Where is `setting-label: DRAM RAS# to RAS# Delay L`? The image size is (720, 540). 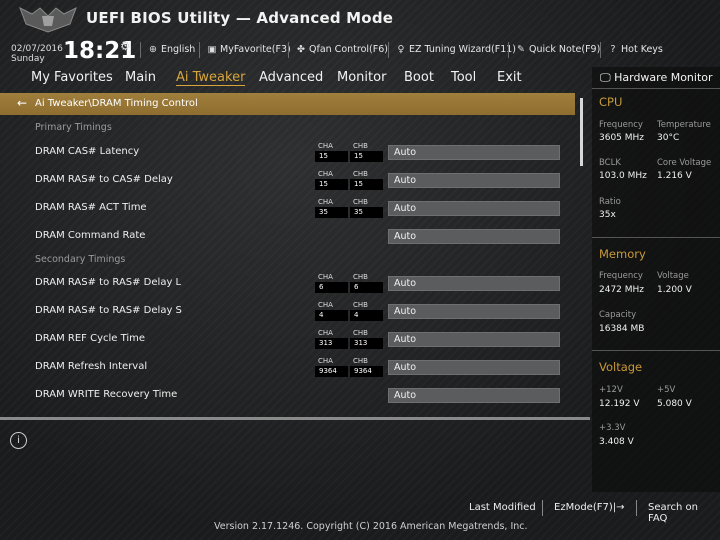
setting-label: DRAM RAS# to RAS# Delay L is located at coordinates (108, 282).